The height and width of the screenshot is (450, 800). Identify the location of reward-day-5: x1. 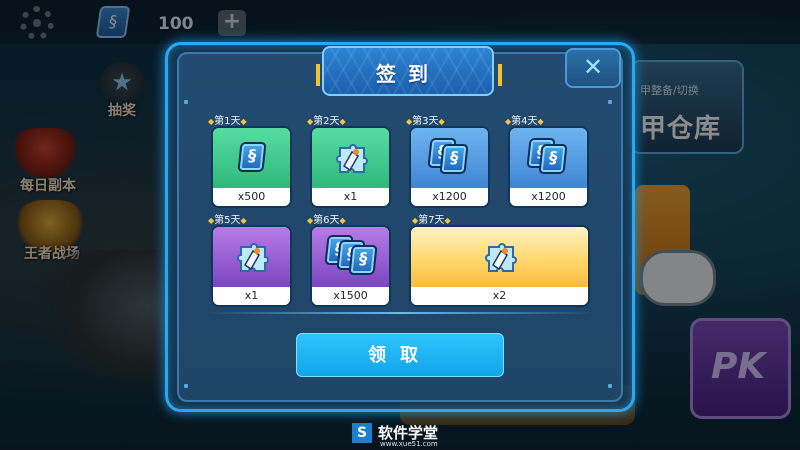
(251, 266).